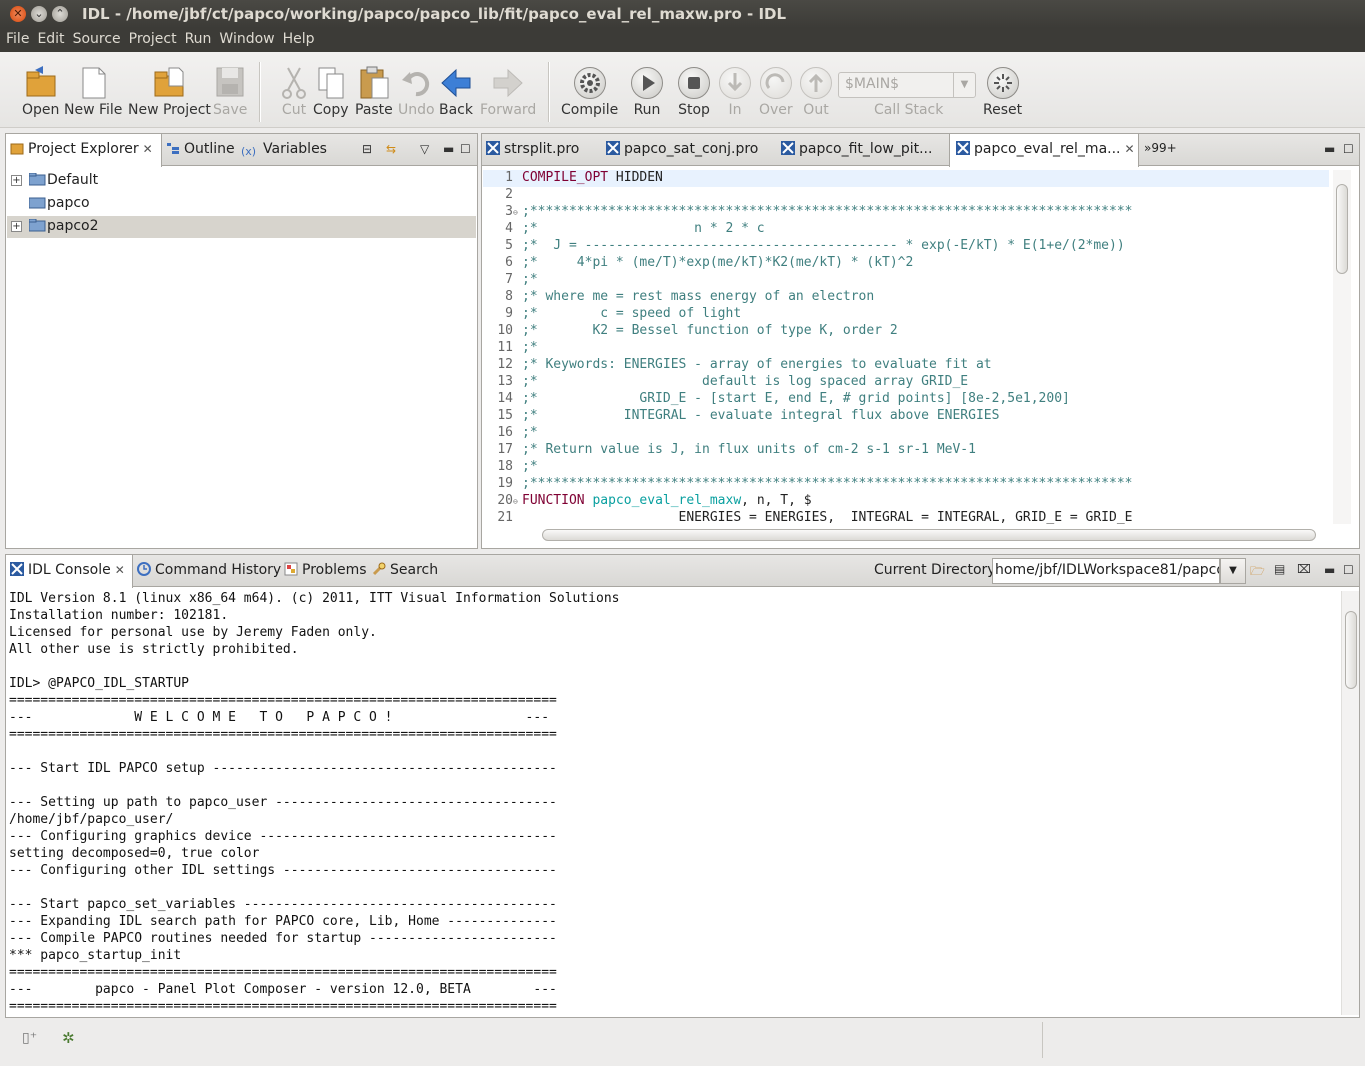  Describe the element at coordinates (209, 571) in the screenshot. I see `tab-command-history: Command History` at that location.